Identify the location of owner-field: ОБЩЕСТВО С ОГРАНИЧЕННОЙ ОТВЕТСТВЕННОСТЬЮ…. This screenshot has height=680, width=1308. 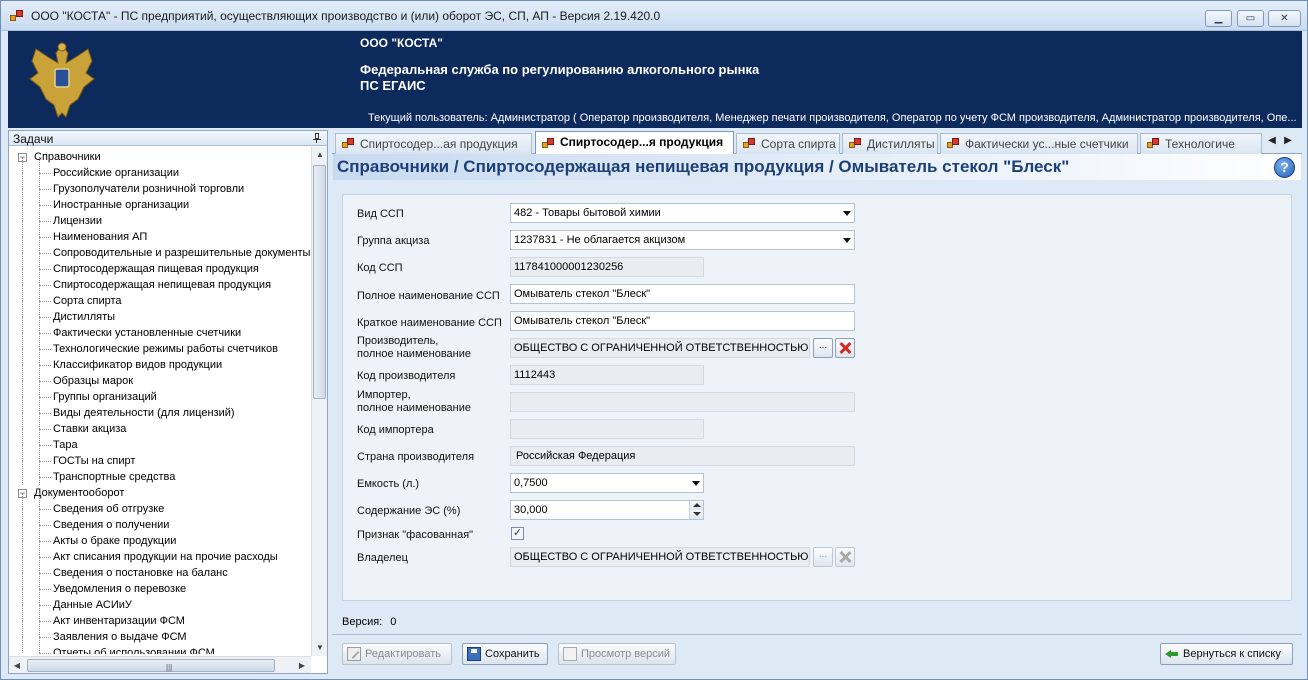
(660, 557).